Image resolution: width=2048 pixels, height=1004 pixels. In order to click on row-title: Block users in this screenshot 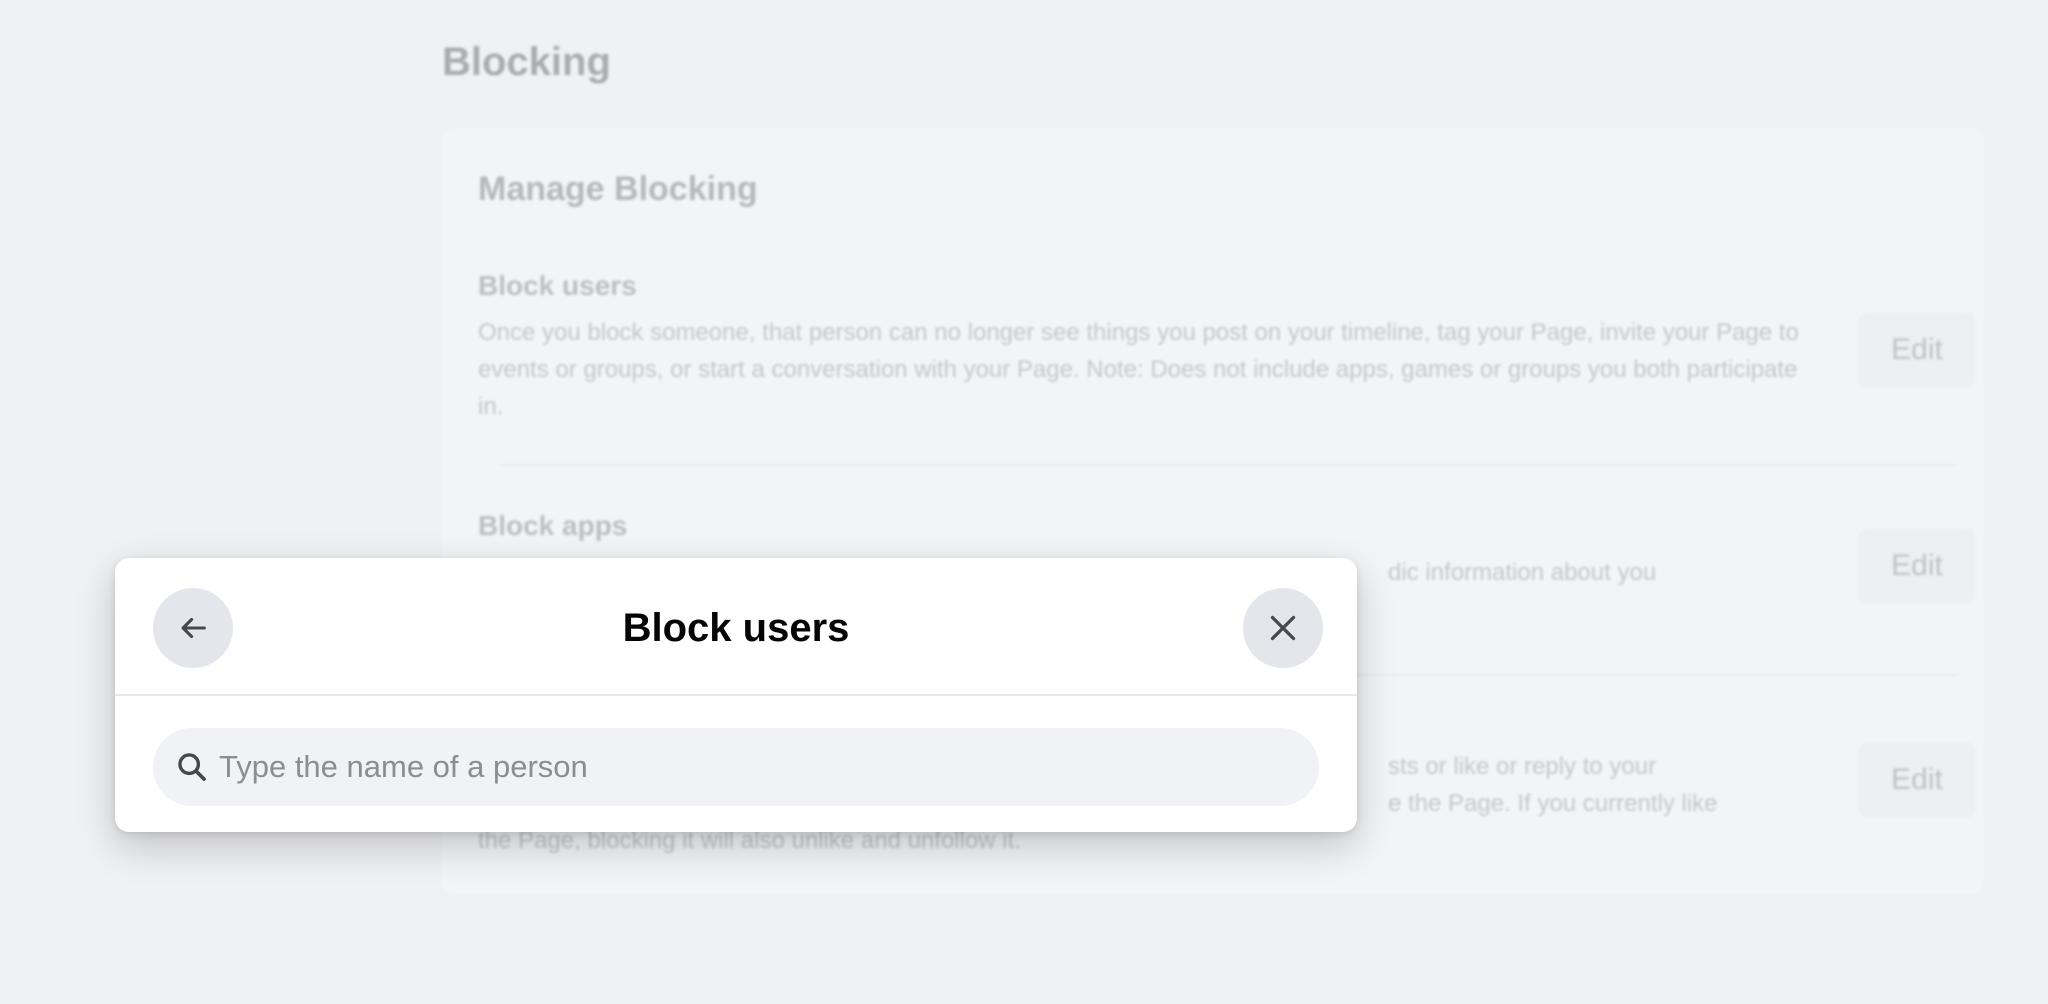, I will do `click(557, 285)`.